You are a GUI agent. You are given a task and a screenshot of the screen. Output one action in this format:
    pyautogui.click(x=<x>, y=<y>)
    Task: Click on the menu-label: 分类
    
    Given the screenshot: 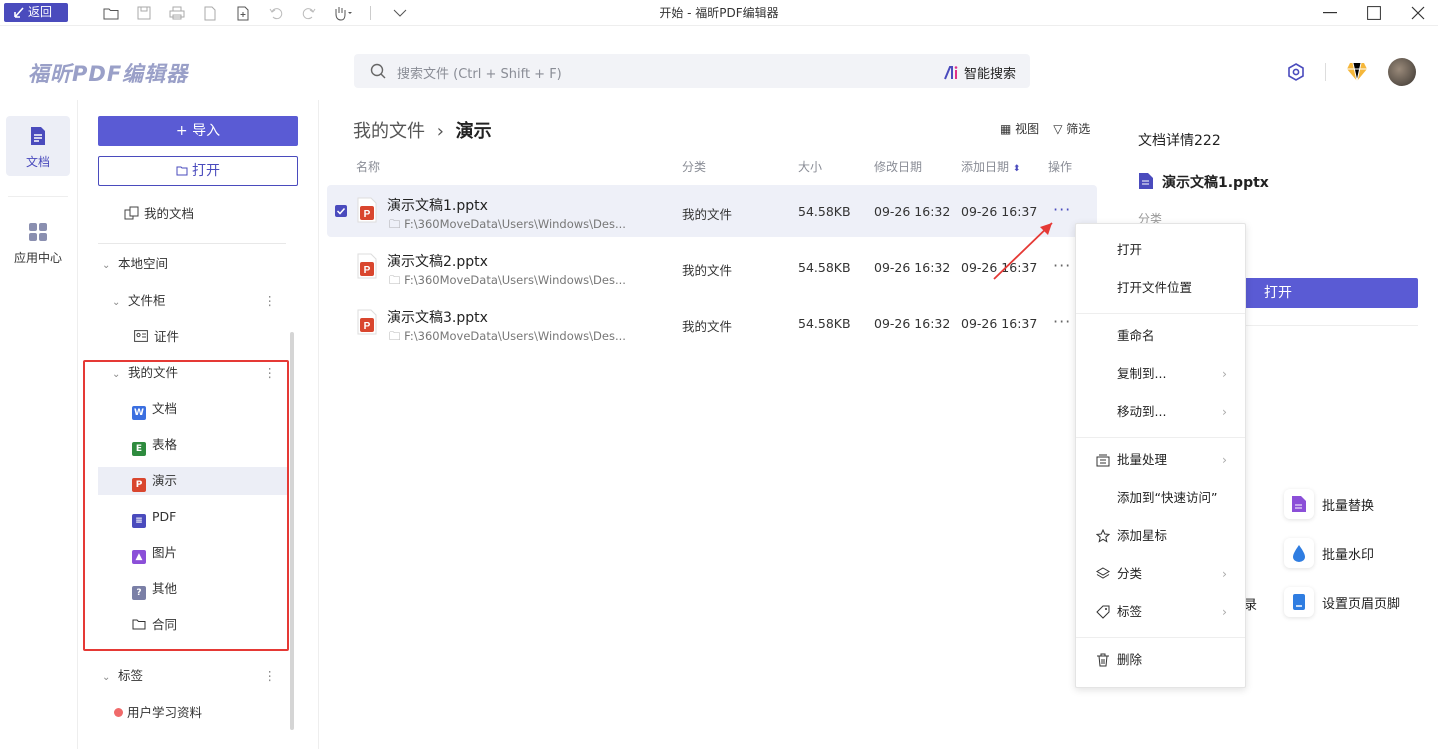 What is the action you would take?
    pyautogui.click(x=1130, y=573)
    